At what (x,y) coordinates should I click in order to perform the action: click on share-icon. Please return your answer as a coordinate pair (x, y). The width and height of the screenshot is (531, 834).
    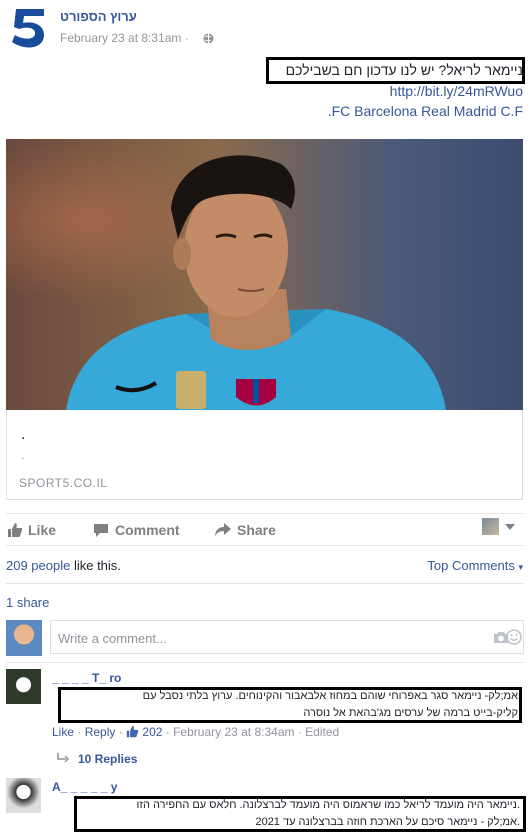
    Looking at the image, I should click on (223, 532).